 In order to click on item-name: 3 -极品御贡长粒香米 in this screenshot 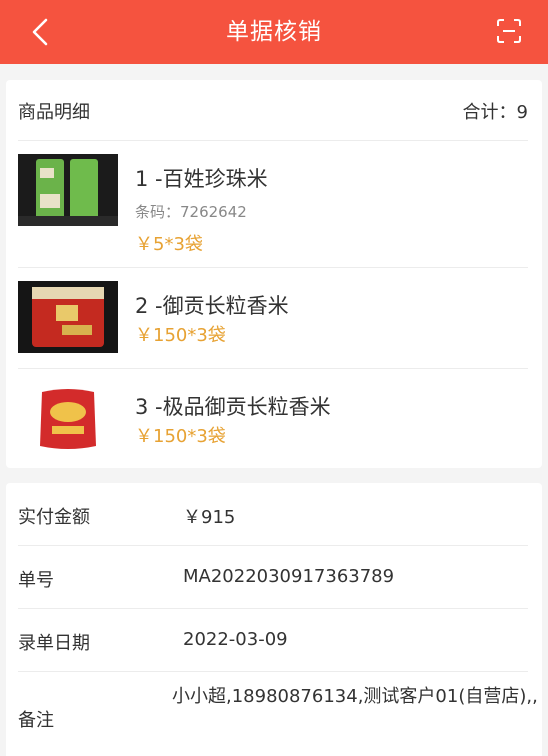, I will do `click(233, 407)`.